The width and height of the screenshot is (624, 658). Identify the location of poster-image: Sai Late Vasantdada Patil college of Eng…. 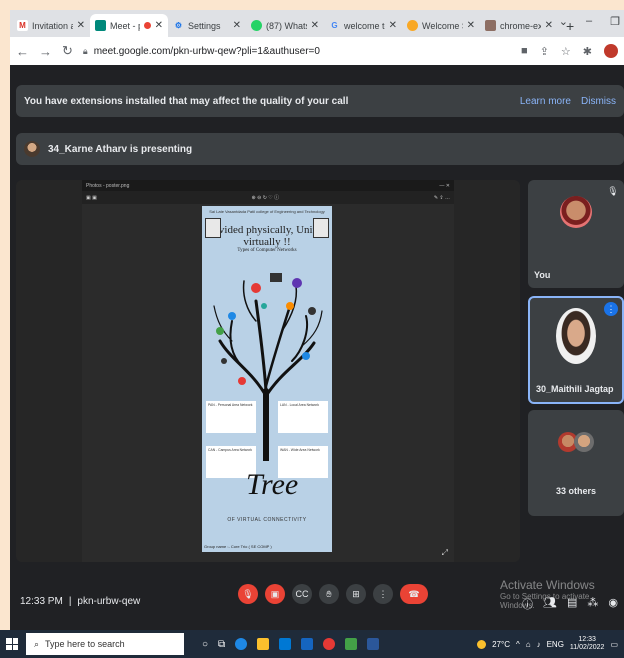
(267, 379).